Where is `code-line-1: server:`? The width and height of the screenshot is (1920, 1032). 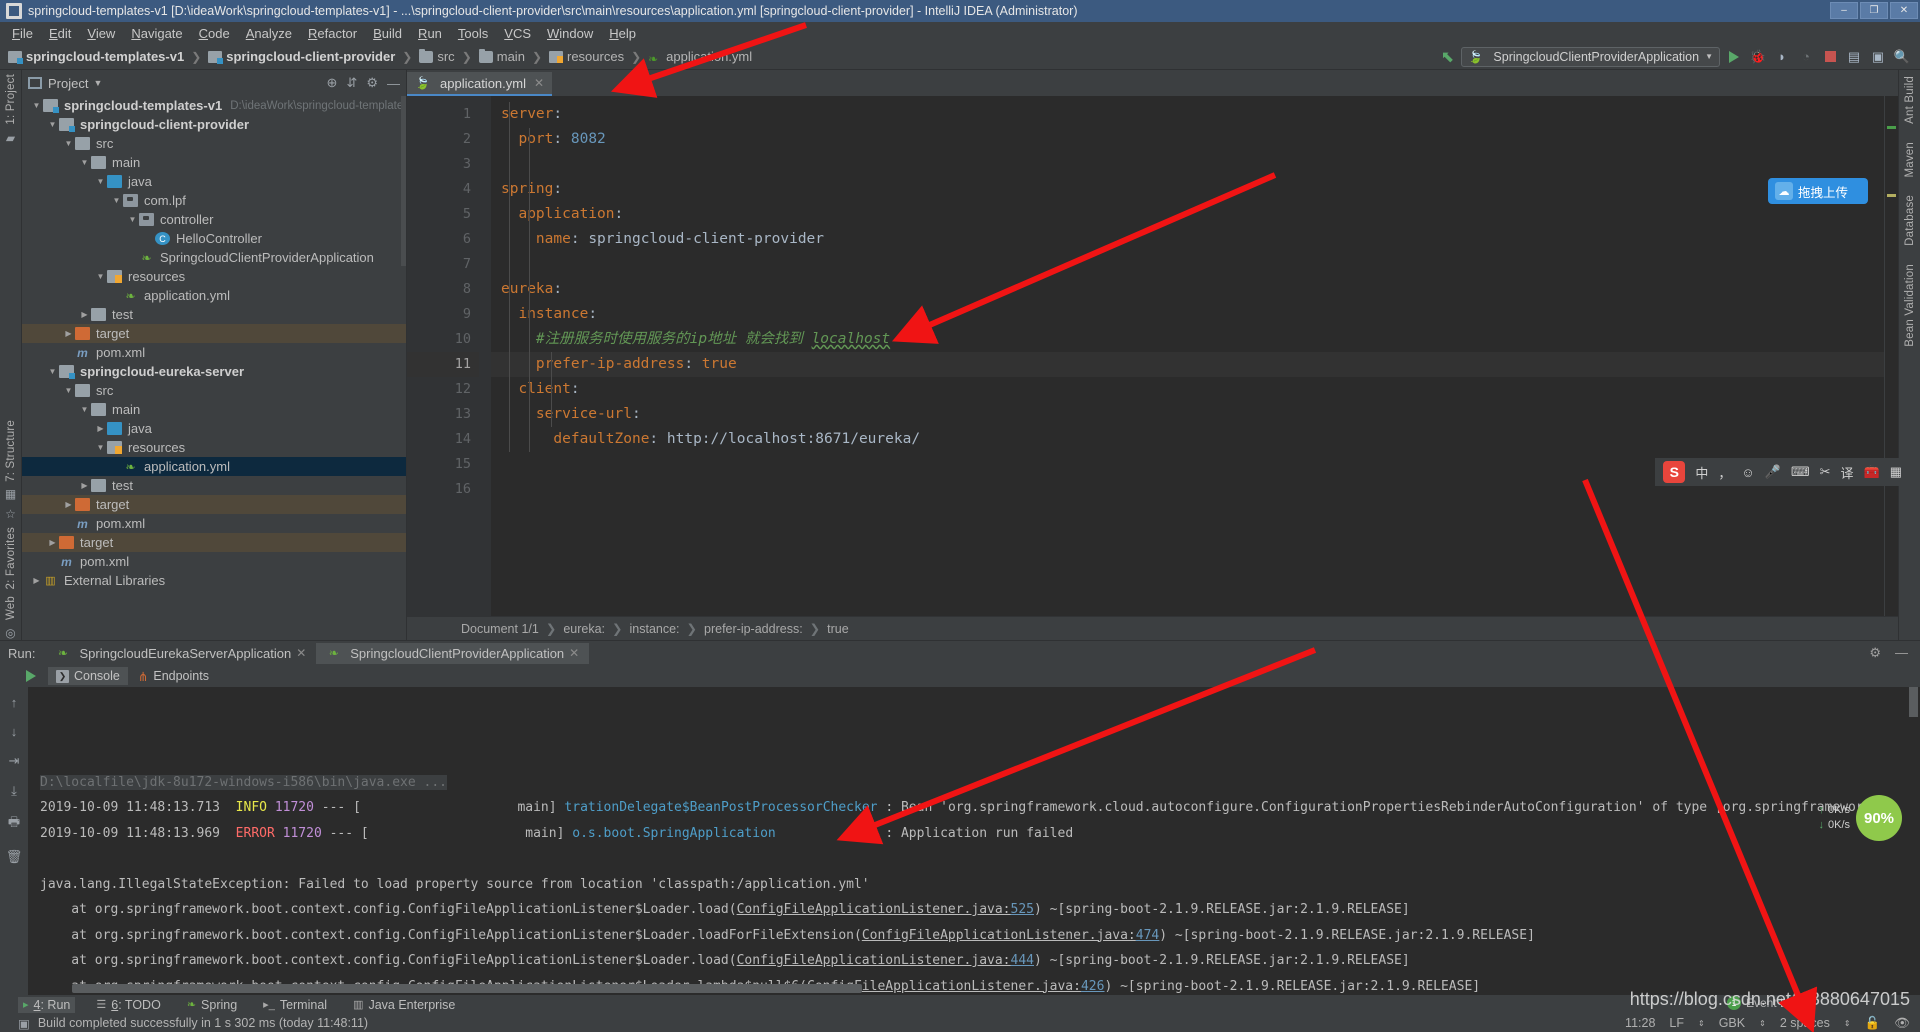
code-line-1: server: is located at coordinates (1181, 114).